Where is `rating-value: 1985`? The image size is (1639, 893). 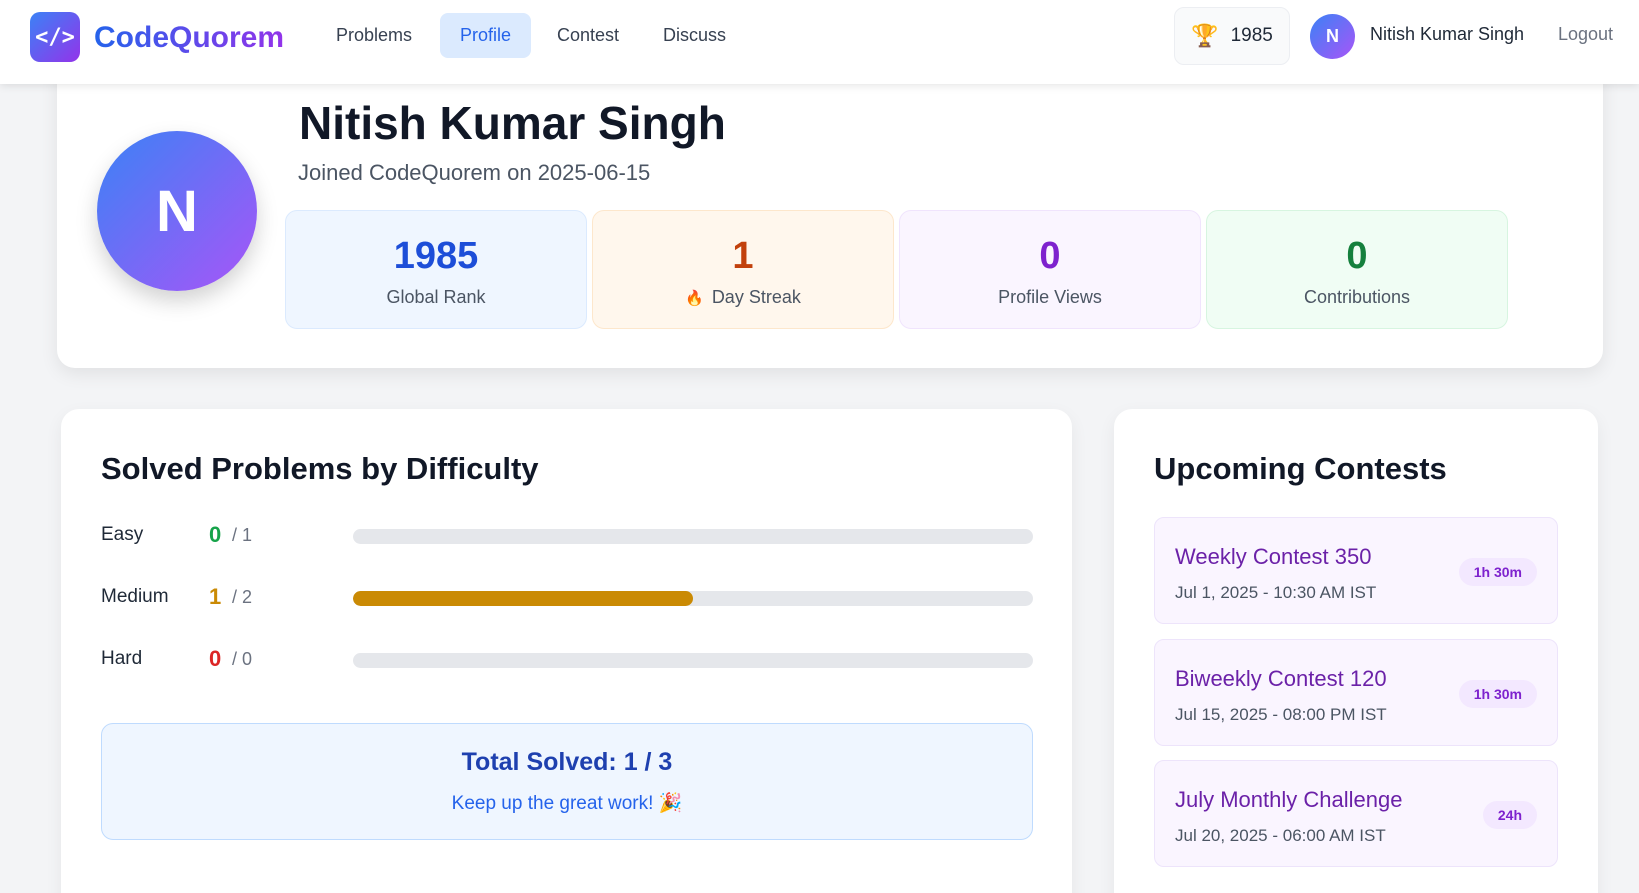 rating-value: 1985 is located at coordinates (1251, 35).